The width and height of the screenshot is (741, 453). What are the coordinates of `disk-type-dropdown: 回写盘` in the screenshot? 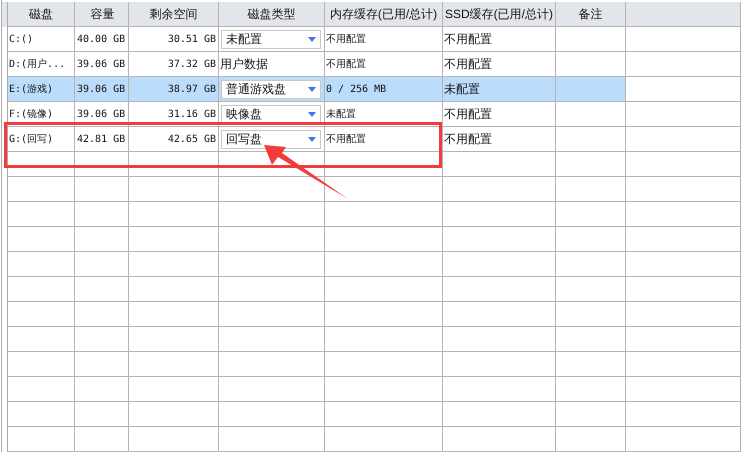 It's located at (271, 139).